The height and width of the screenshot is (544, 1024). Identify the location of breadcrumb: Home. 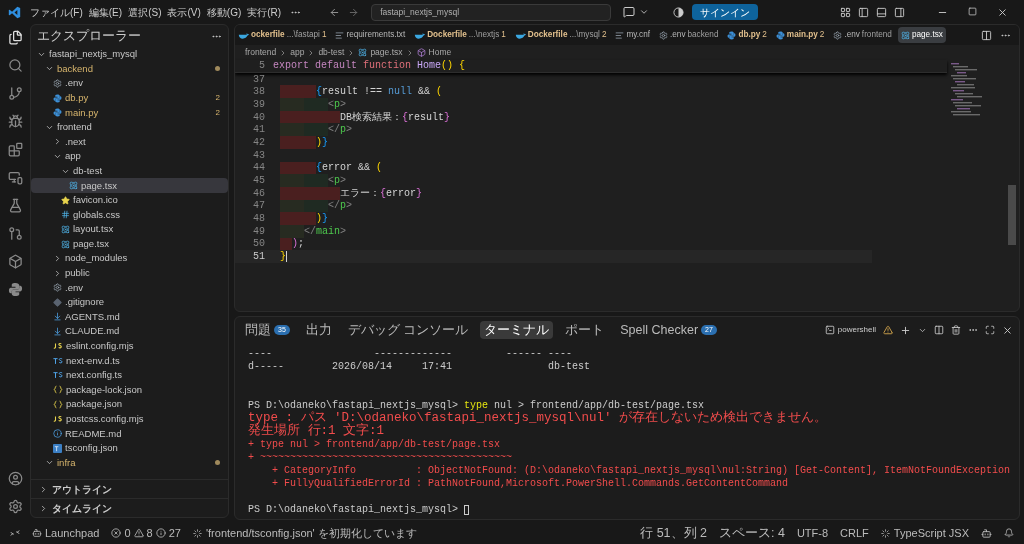
(440, 52).